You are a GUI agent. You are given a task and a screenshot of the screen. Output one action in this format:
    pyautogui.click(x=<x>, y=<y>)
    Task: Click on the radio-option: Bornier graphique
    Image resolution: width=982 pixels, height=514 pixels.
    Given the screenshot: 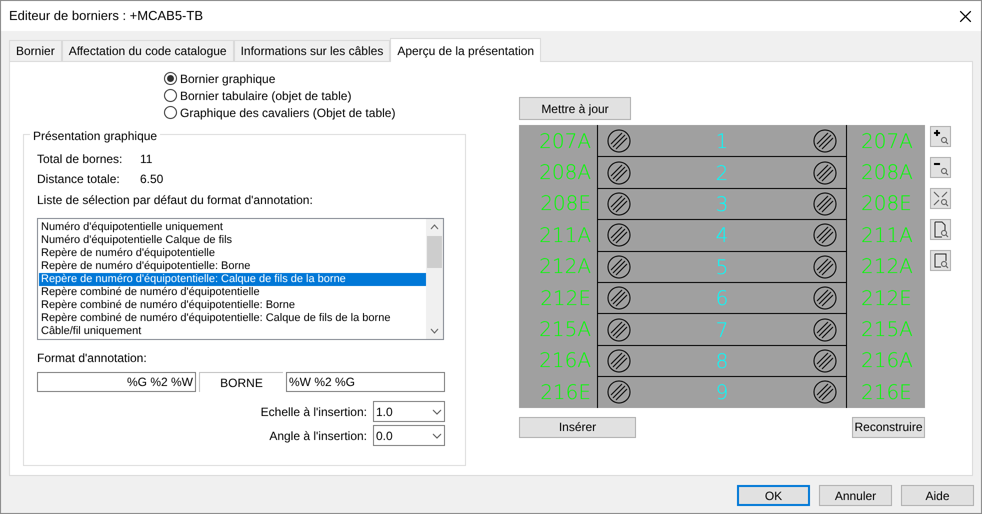 What is the action you would take?
    pyautogui.click(x=315, y=78)
    